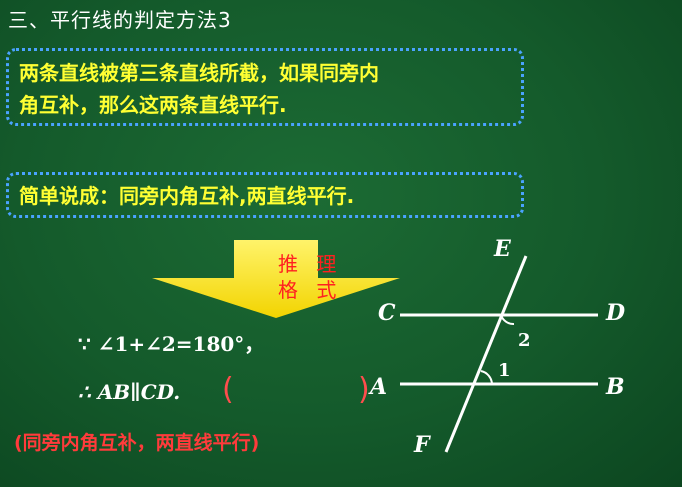 The height and width of the screenshot is (487, 682). I want to click on proof-because-line: ∵ ∠1+∠2=180°，, so click(171, 344).